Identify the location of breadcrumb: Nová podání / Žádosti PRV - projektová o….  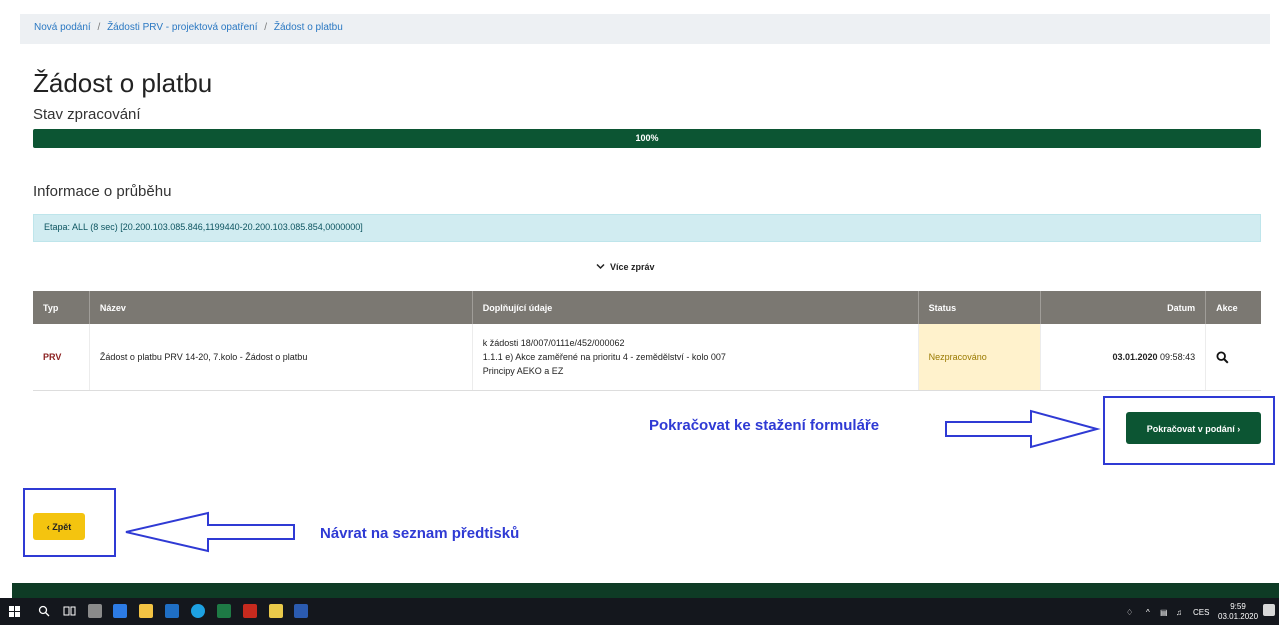
(645, 29).